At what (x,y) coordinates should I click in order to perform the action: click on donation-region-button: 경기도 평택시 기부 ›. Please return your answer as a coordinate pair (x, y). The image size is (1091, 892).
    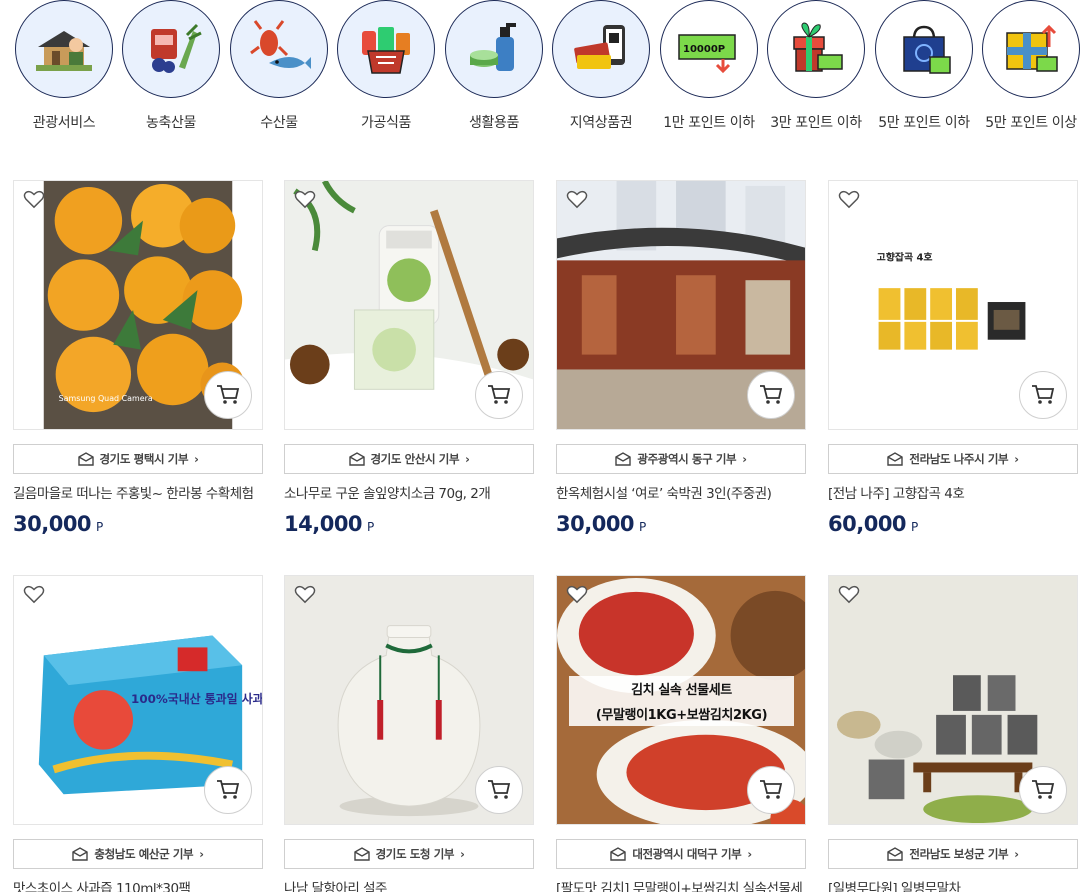
    Looking at the image, I should click on (138, 459).